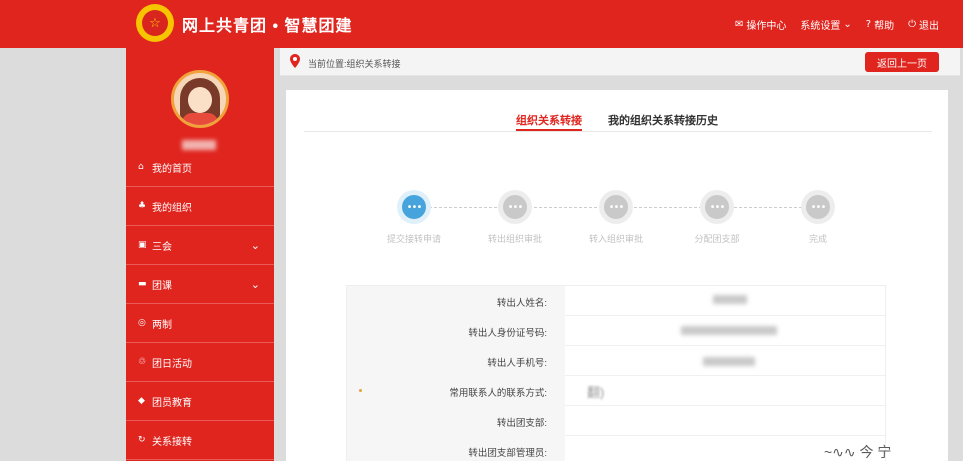 Image resolution: width=963 pixels, height=461 pixels. I want to click on sidebar-item-label: 三会, so click(162, 247).